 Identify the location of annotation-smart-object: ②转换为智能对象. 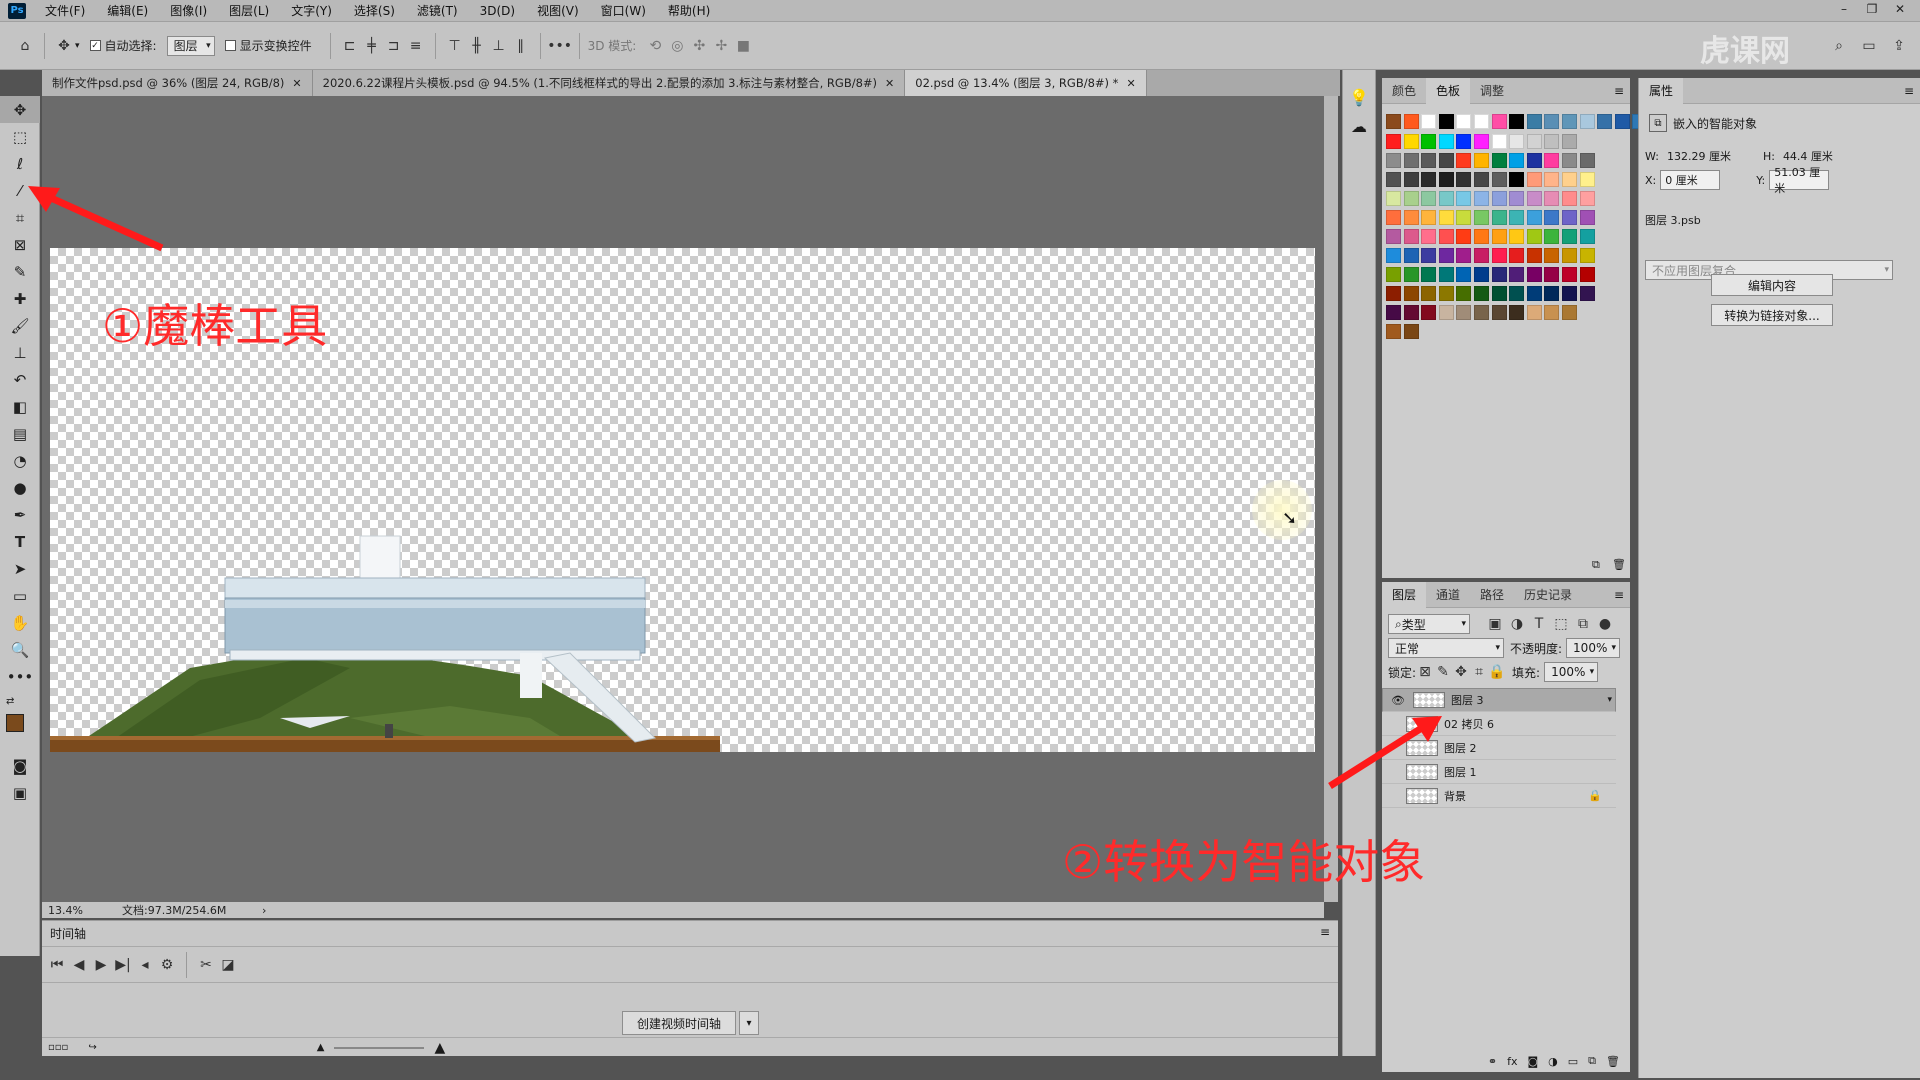
(1244, 862).